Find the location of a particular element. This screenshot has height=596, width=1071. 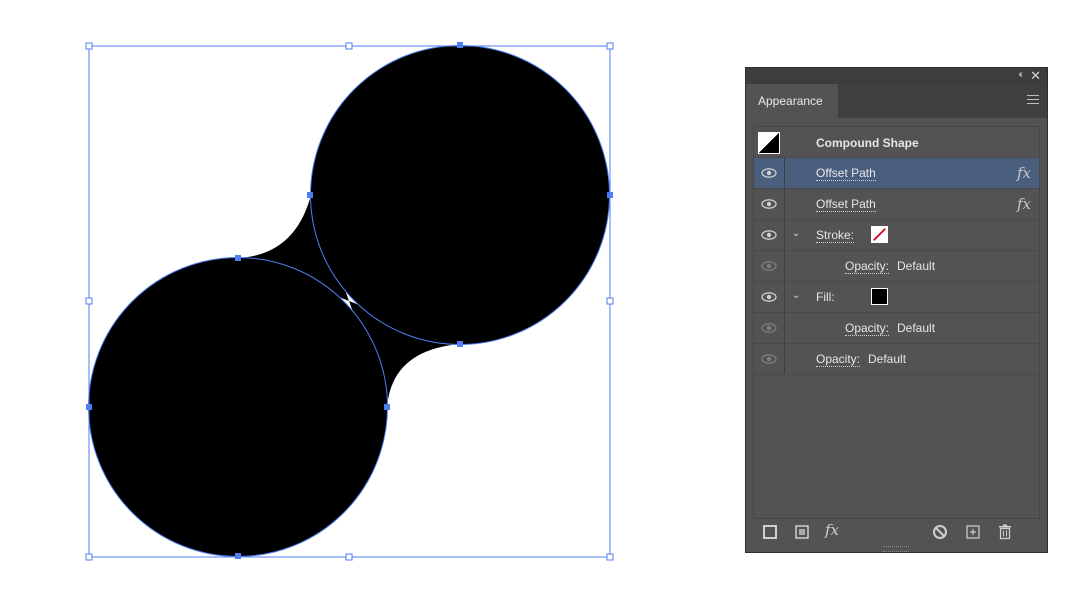

stroke-color-swatch is located at coordinates (879, 234).